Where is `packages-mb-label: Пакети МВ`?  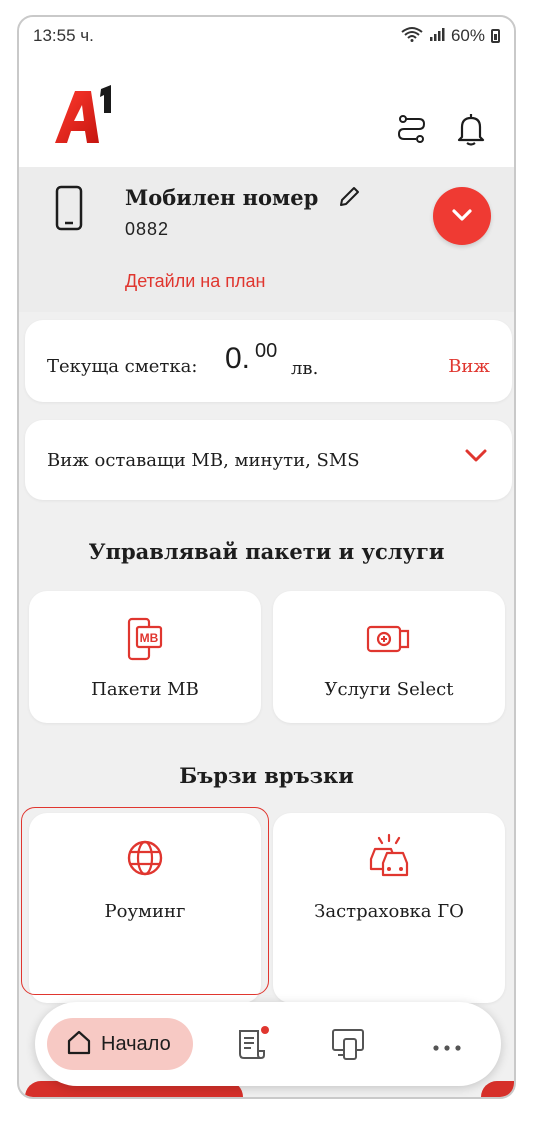 packages-mb-label: Пакети МВ is located at coordinates (145, 689).